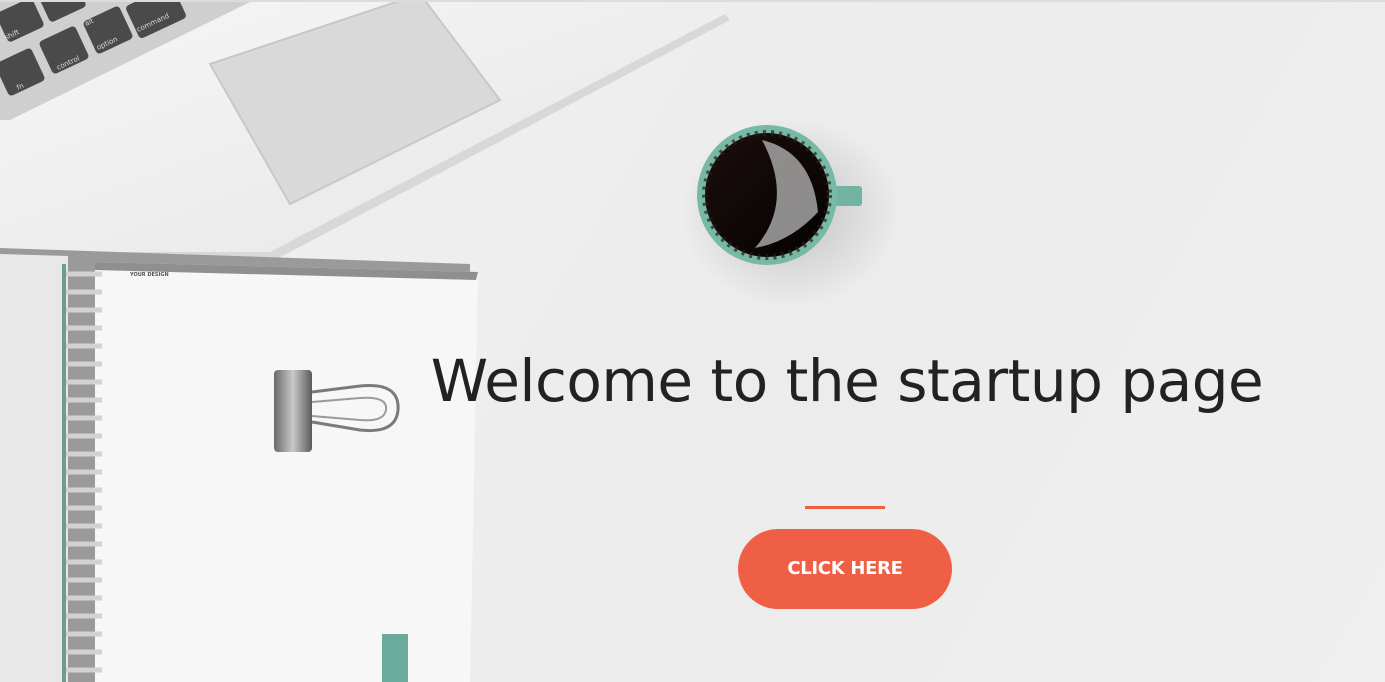 This screenshot has height=682, width=1385. I want to click on page-title: Welcome to the startup page, so click(847, 381).